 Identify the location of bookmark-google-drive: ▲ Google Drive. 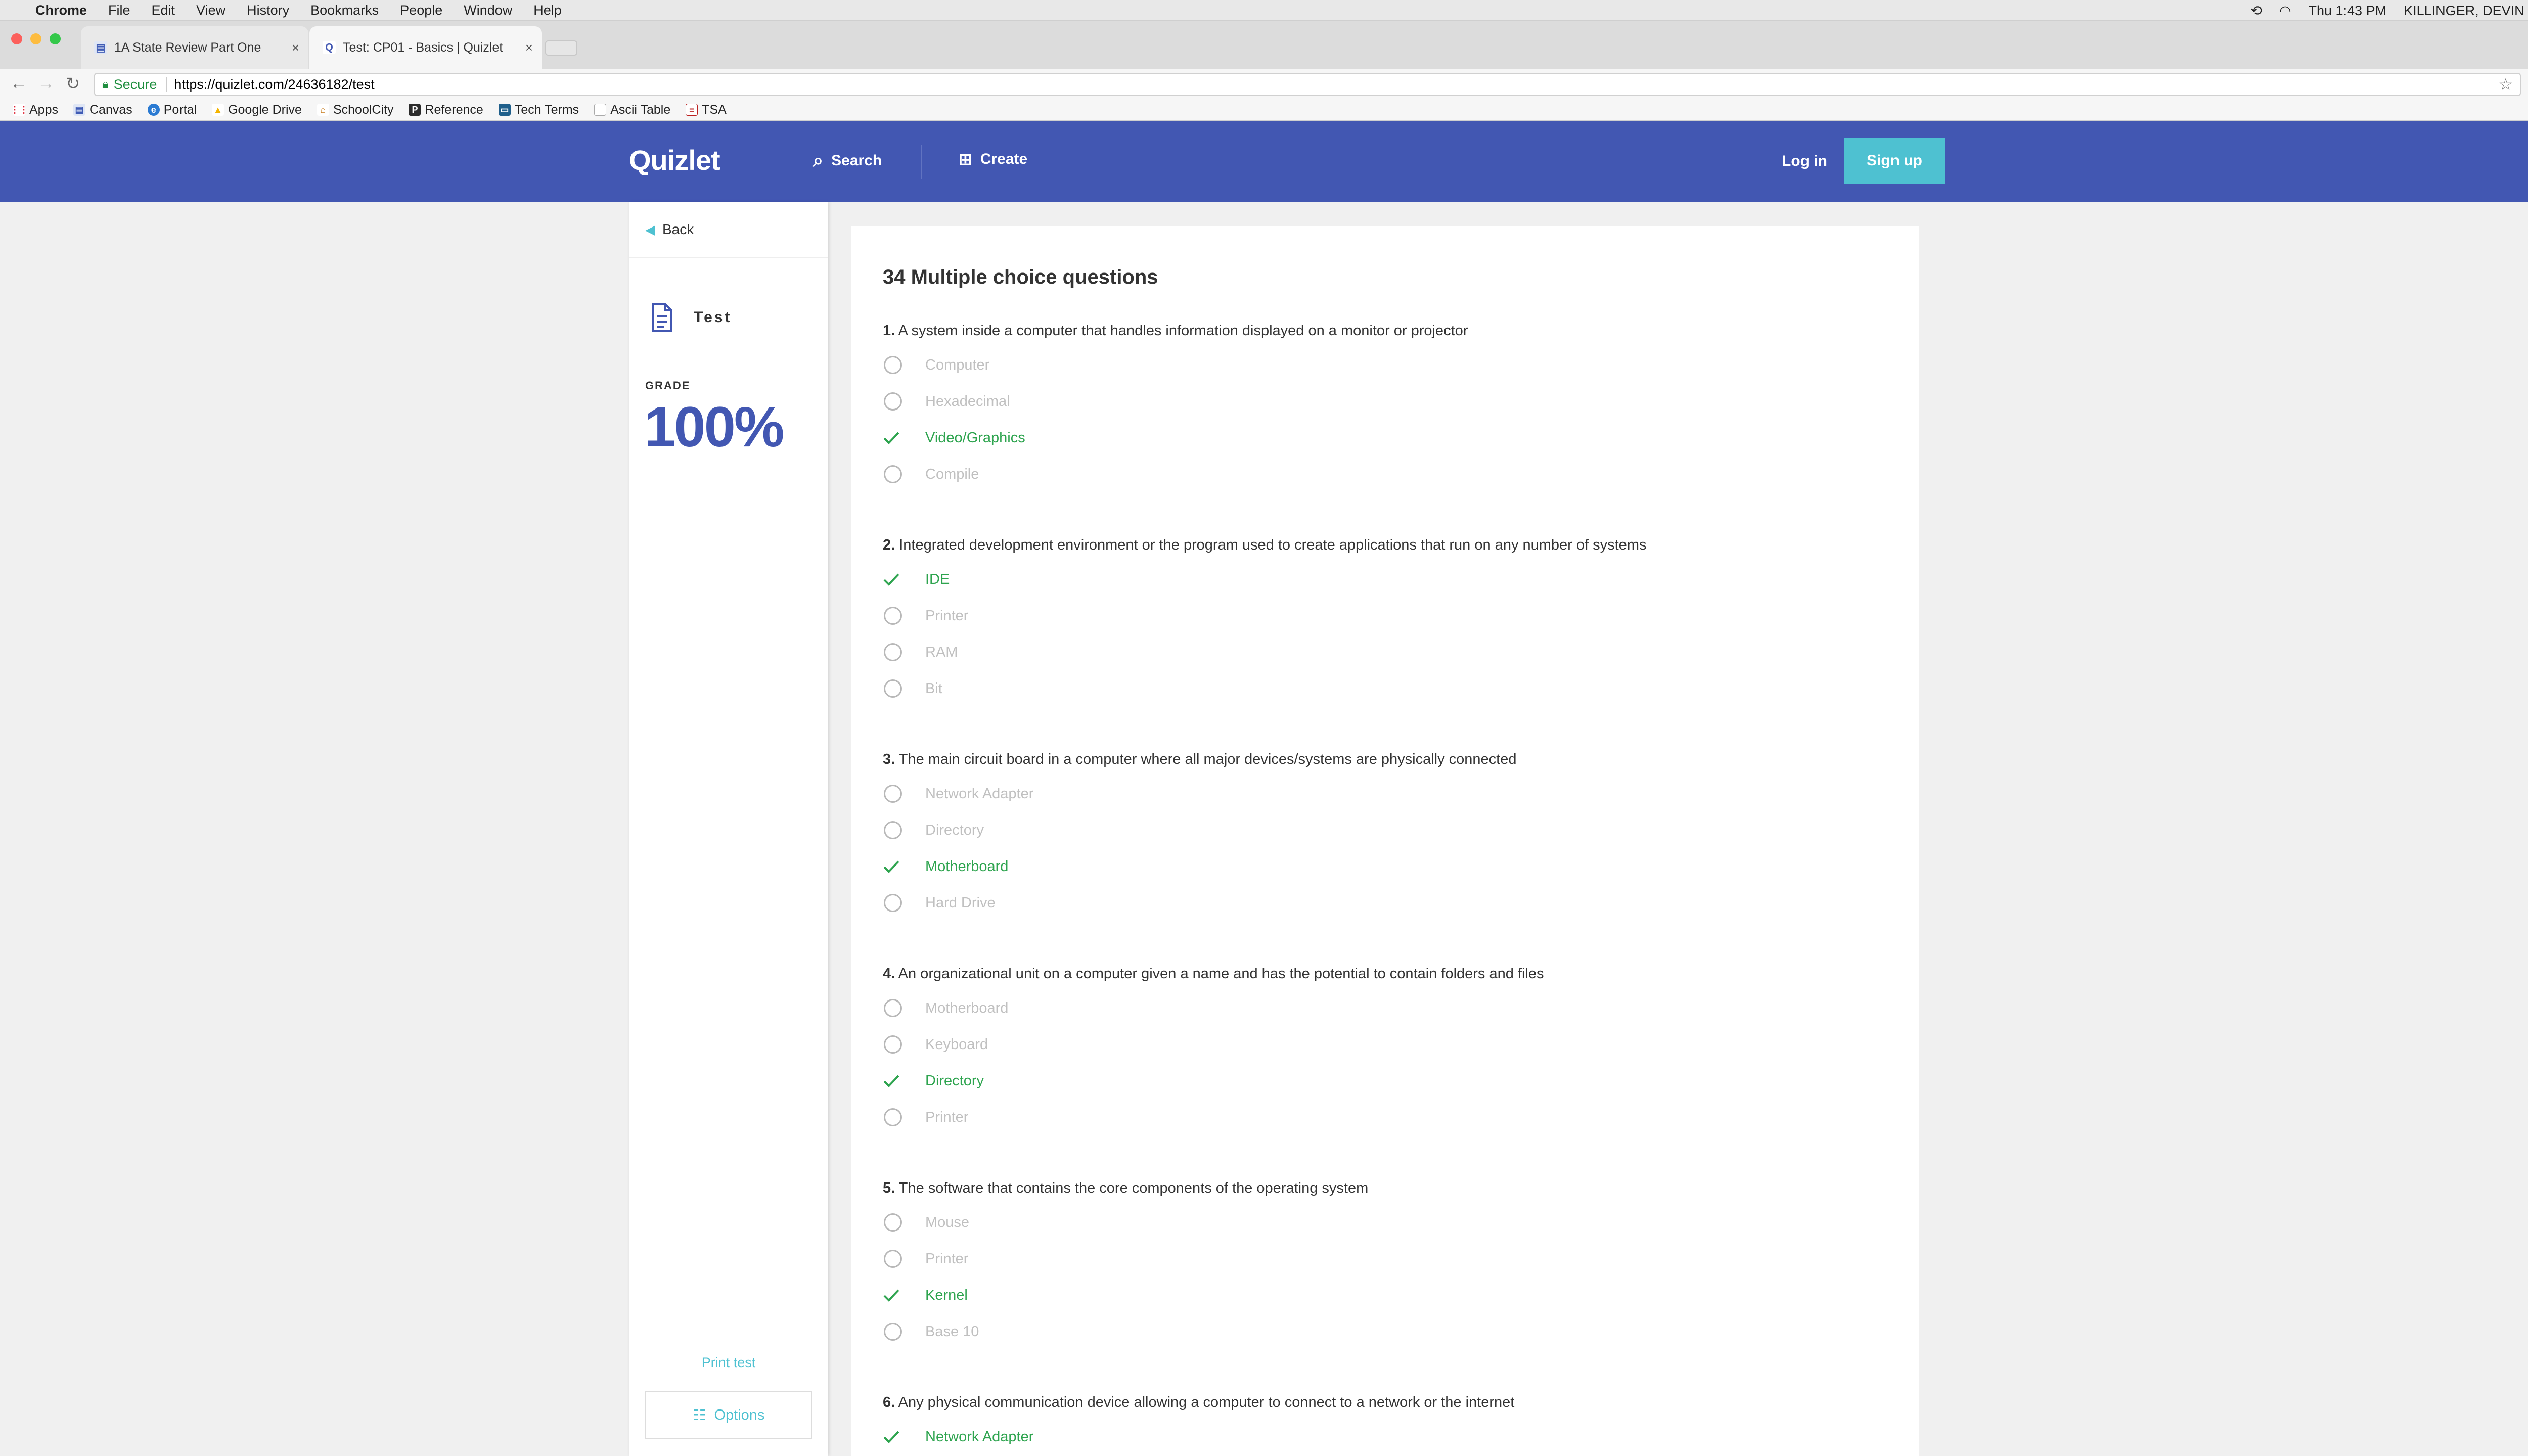
(257, 110).